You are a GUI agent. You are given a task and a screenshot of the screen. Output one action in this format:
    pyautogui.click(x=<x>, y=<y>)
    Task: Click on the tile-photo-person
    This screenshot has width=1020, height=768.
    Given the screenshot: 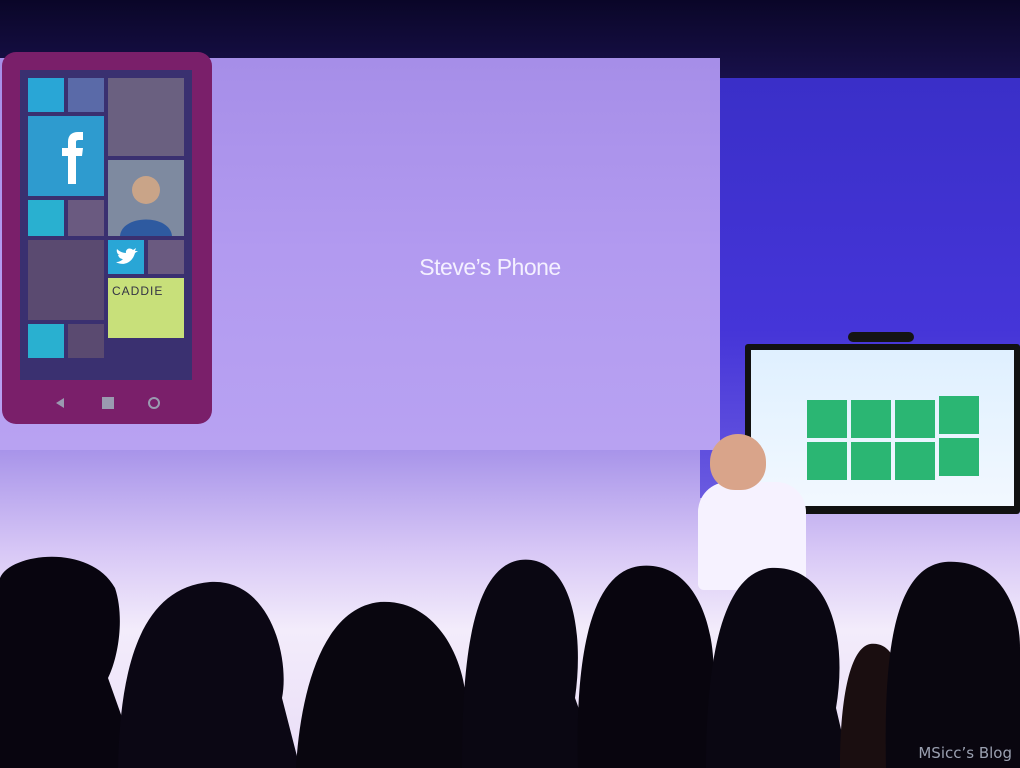 What is the action you would take?
    pyautogui.click(x=146, y=198)
    